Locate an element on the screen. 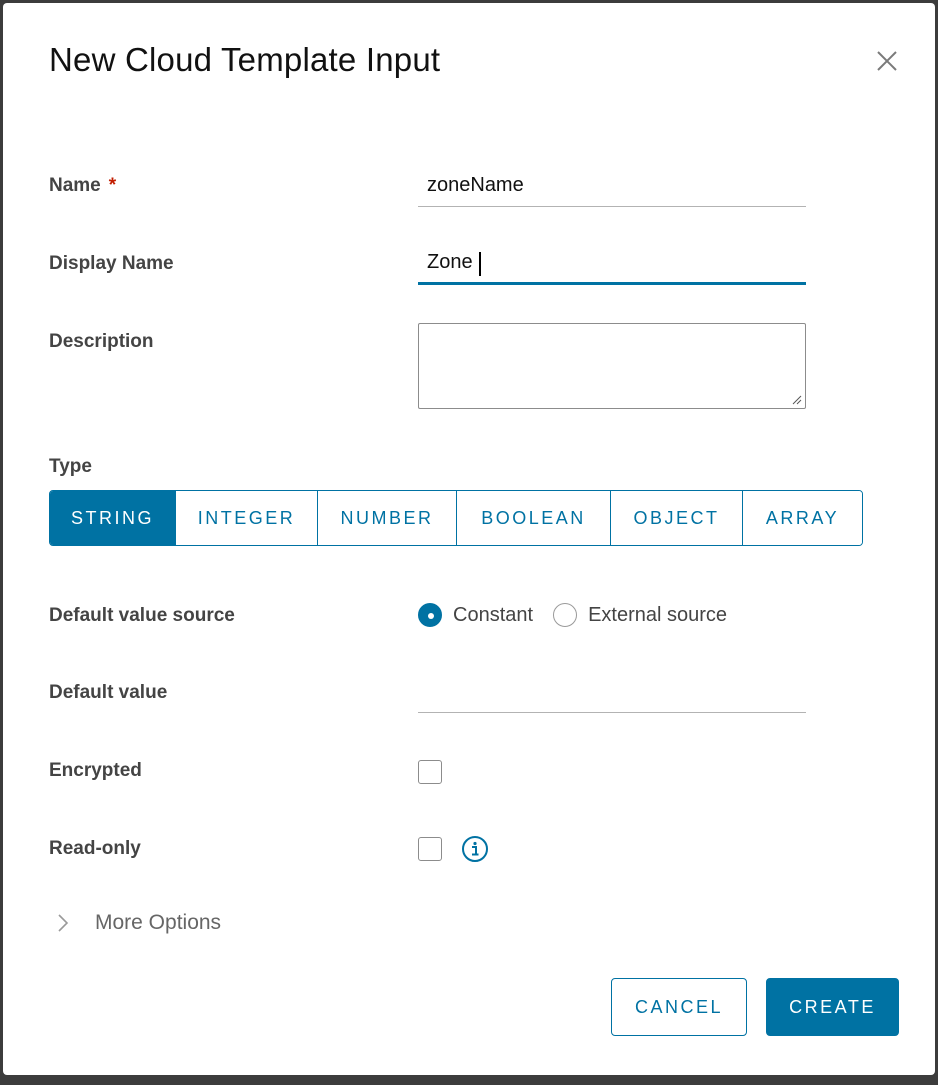 The height and width of the screenshot is (1085, 938). resize-grip-icon is located at coordinates (796, 399).